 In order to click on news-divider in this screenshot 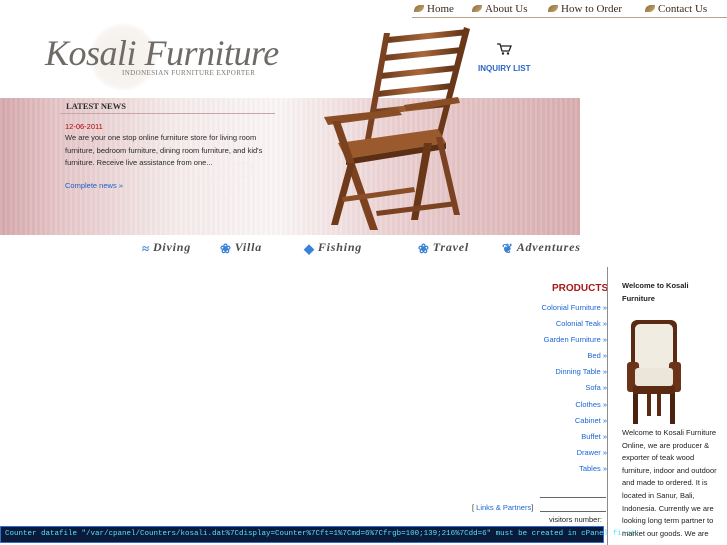, I will do `click(167, 113)`.